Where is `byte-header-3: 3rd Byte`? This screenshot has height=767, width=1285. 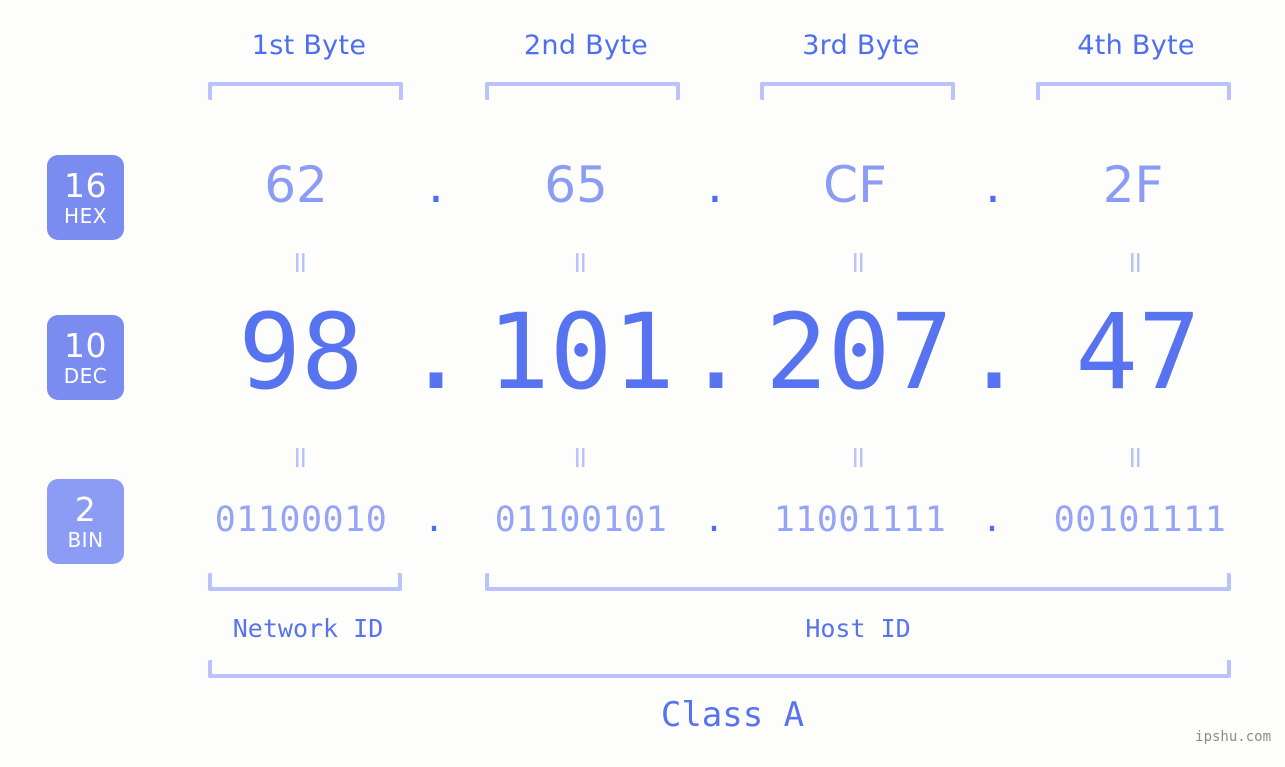
byte-header-3: 3rd Byte is located at coordinates (861, 45).